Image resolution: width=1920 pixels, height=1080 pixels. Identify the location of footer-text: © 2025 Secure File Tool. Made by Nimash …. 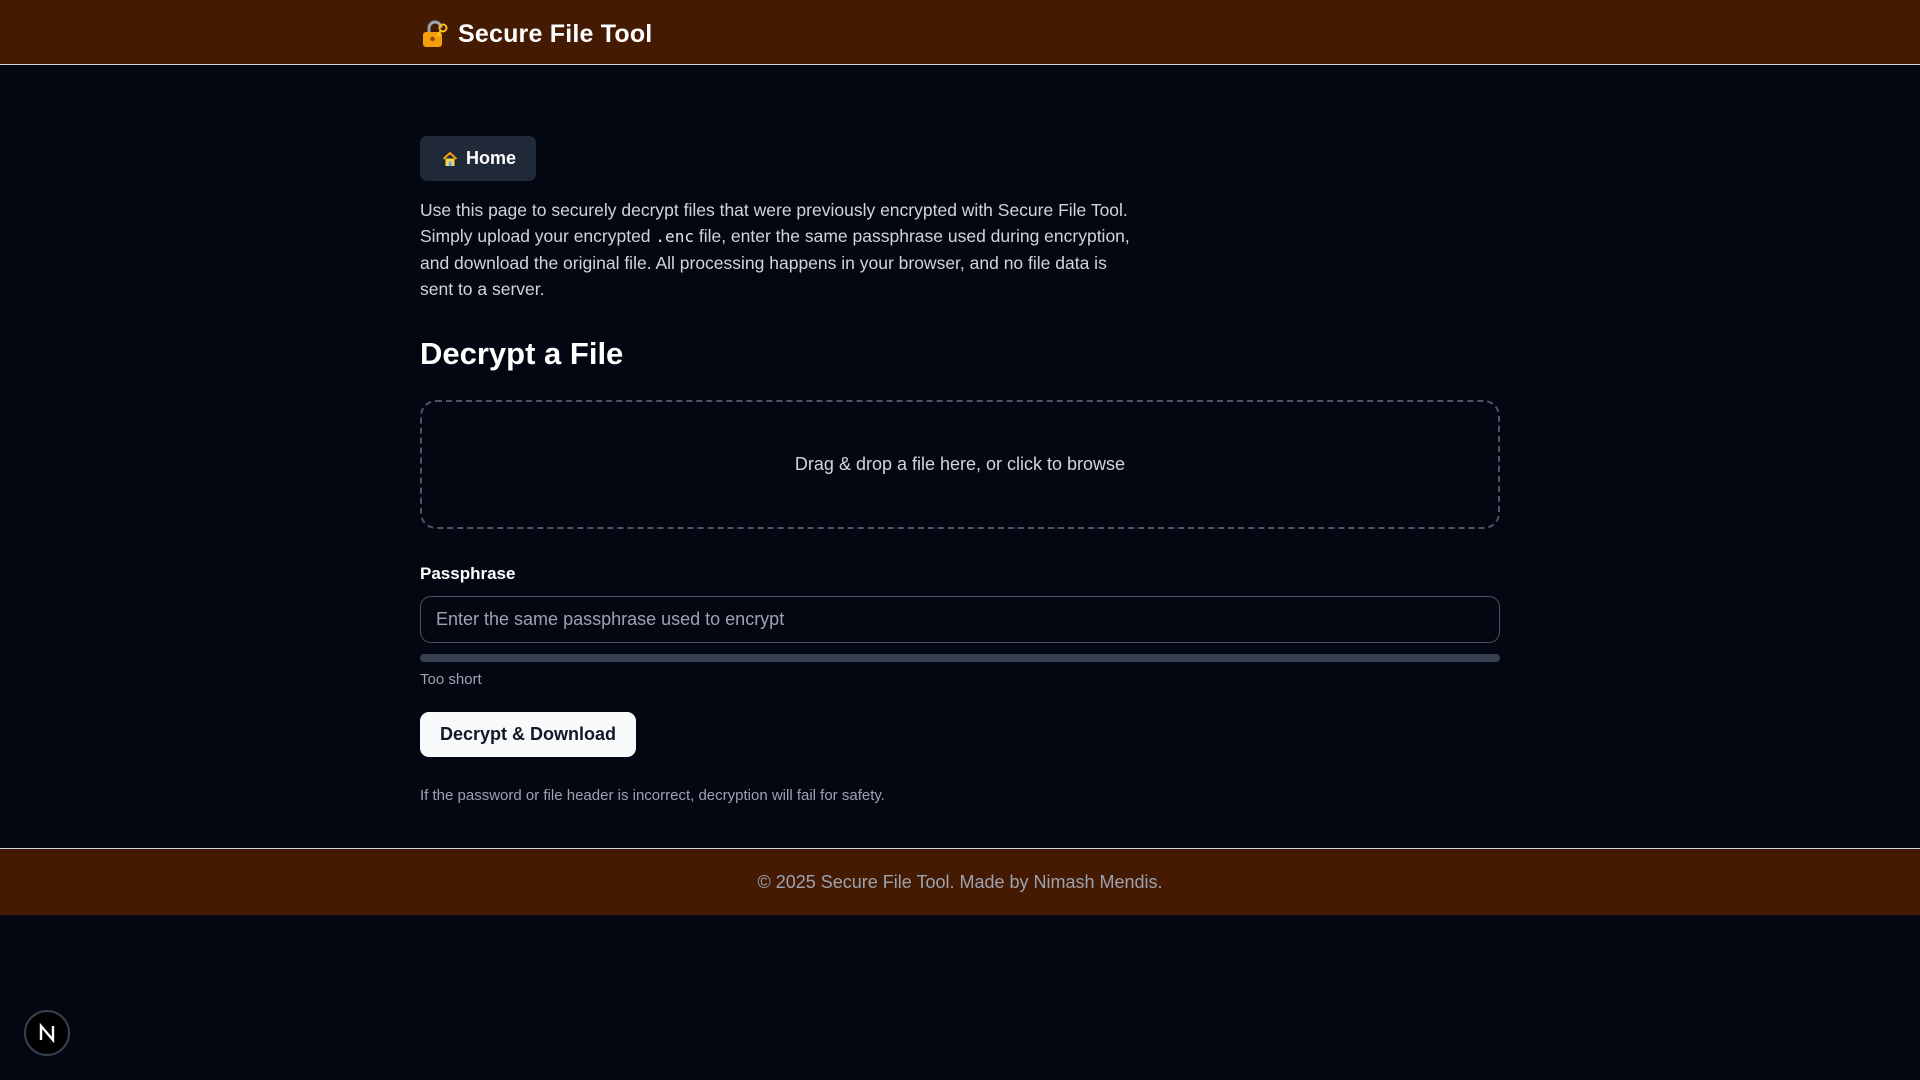
(960, 881).